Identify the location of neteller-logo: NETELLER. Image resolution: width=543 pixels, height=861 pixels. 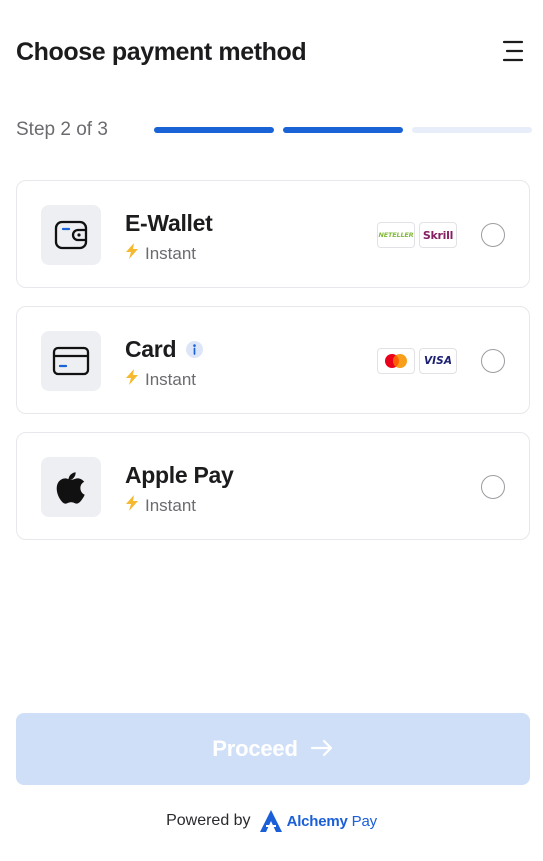
(396, 235).